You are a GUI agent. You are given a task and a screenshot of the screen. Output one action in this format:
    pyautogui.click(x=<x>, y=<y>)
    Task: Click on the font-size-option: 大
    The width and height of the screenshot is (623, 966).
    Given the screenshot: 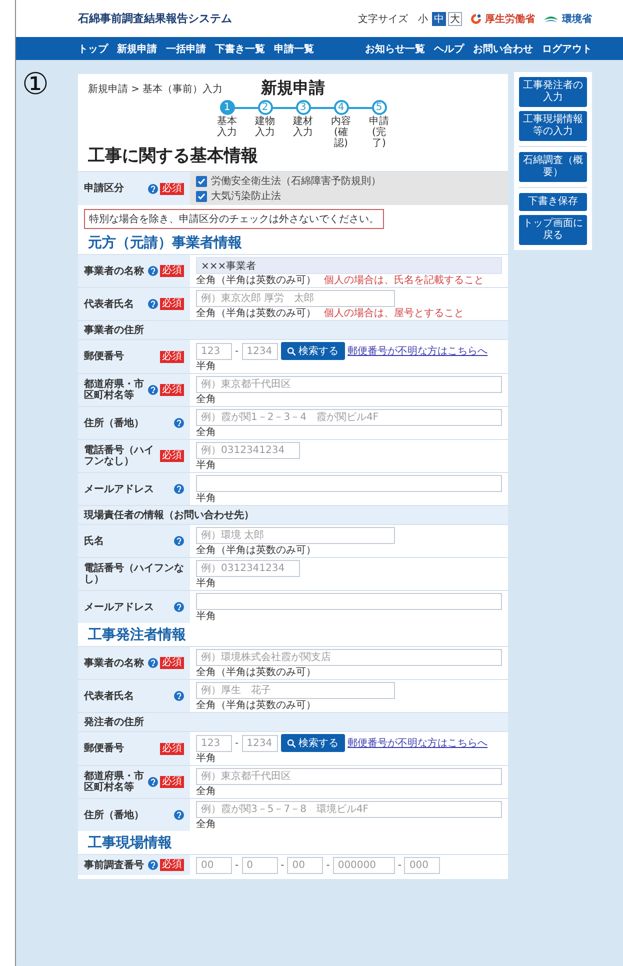 What is the action you would take?
    pyautogui.click(x=455, y=19)
    